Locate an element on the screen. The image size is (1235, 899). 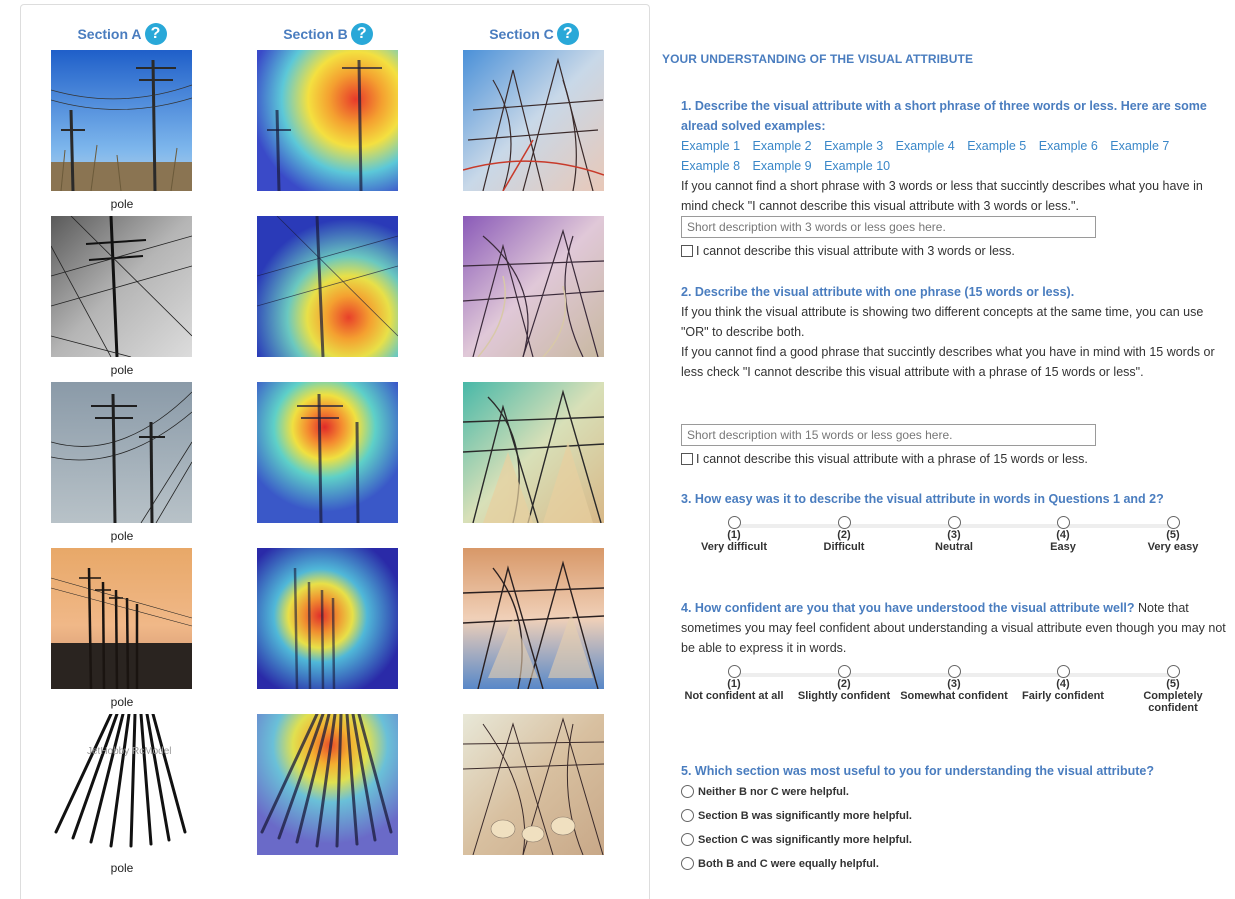
q3-option-1: (1) Very difficult is located at coordinates (734, 534).